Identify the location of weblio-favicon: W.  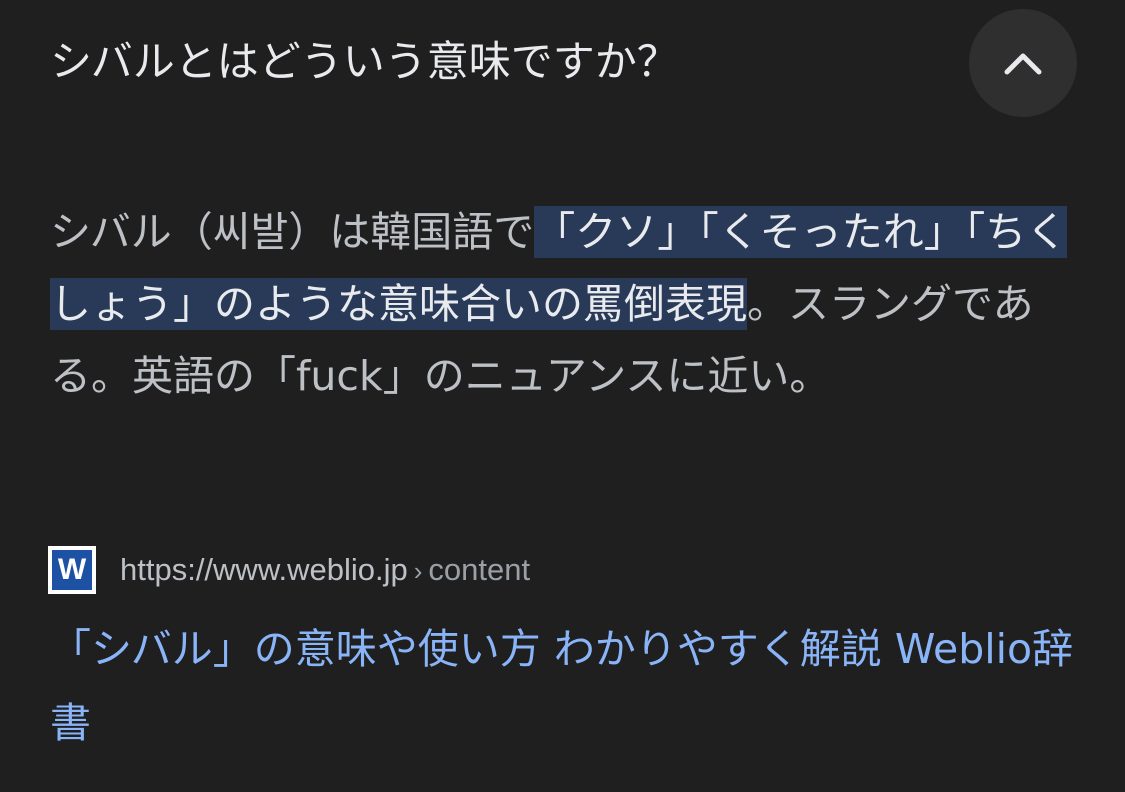
(72, 570).